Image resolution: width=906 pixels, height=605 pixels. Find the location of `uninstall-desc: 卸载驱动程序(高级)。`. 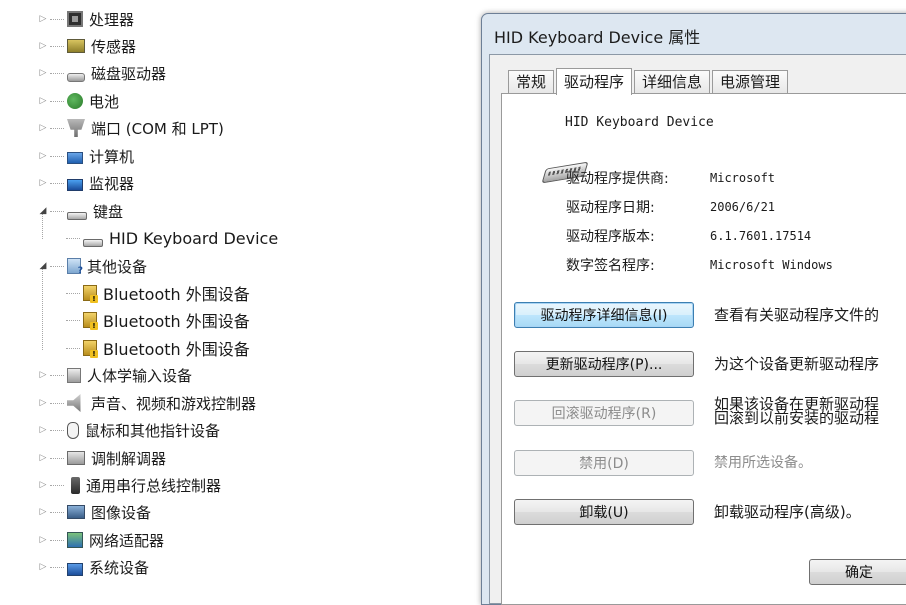

uninstall-desc: 卸载驱动程序(高级)。 is located at coordinates (787, 512).